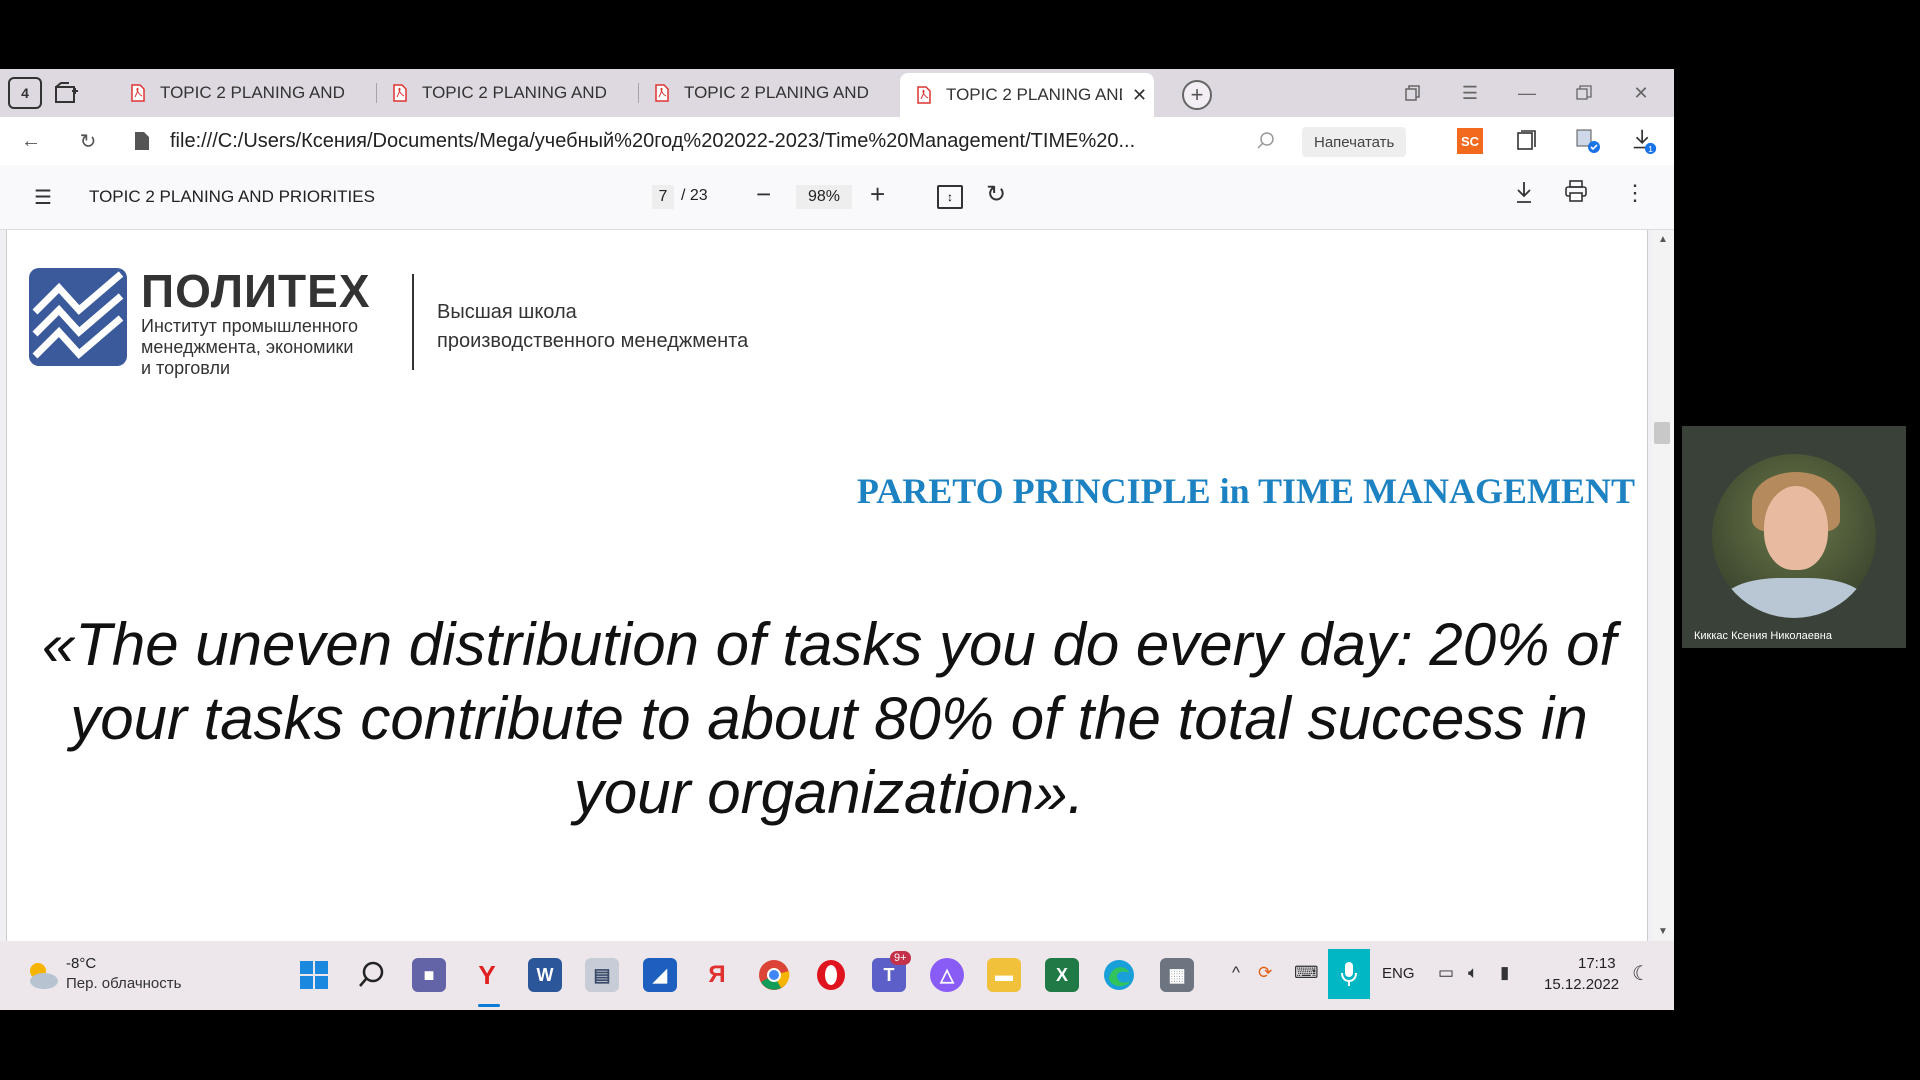 Image resolution: width=1920 pixels, height=1080 pixels. I want to click on battery-icon: ▮, so click(1504, 973).